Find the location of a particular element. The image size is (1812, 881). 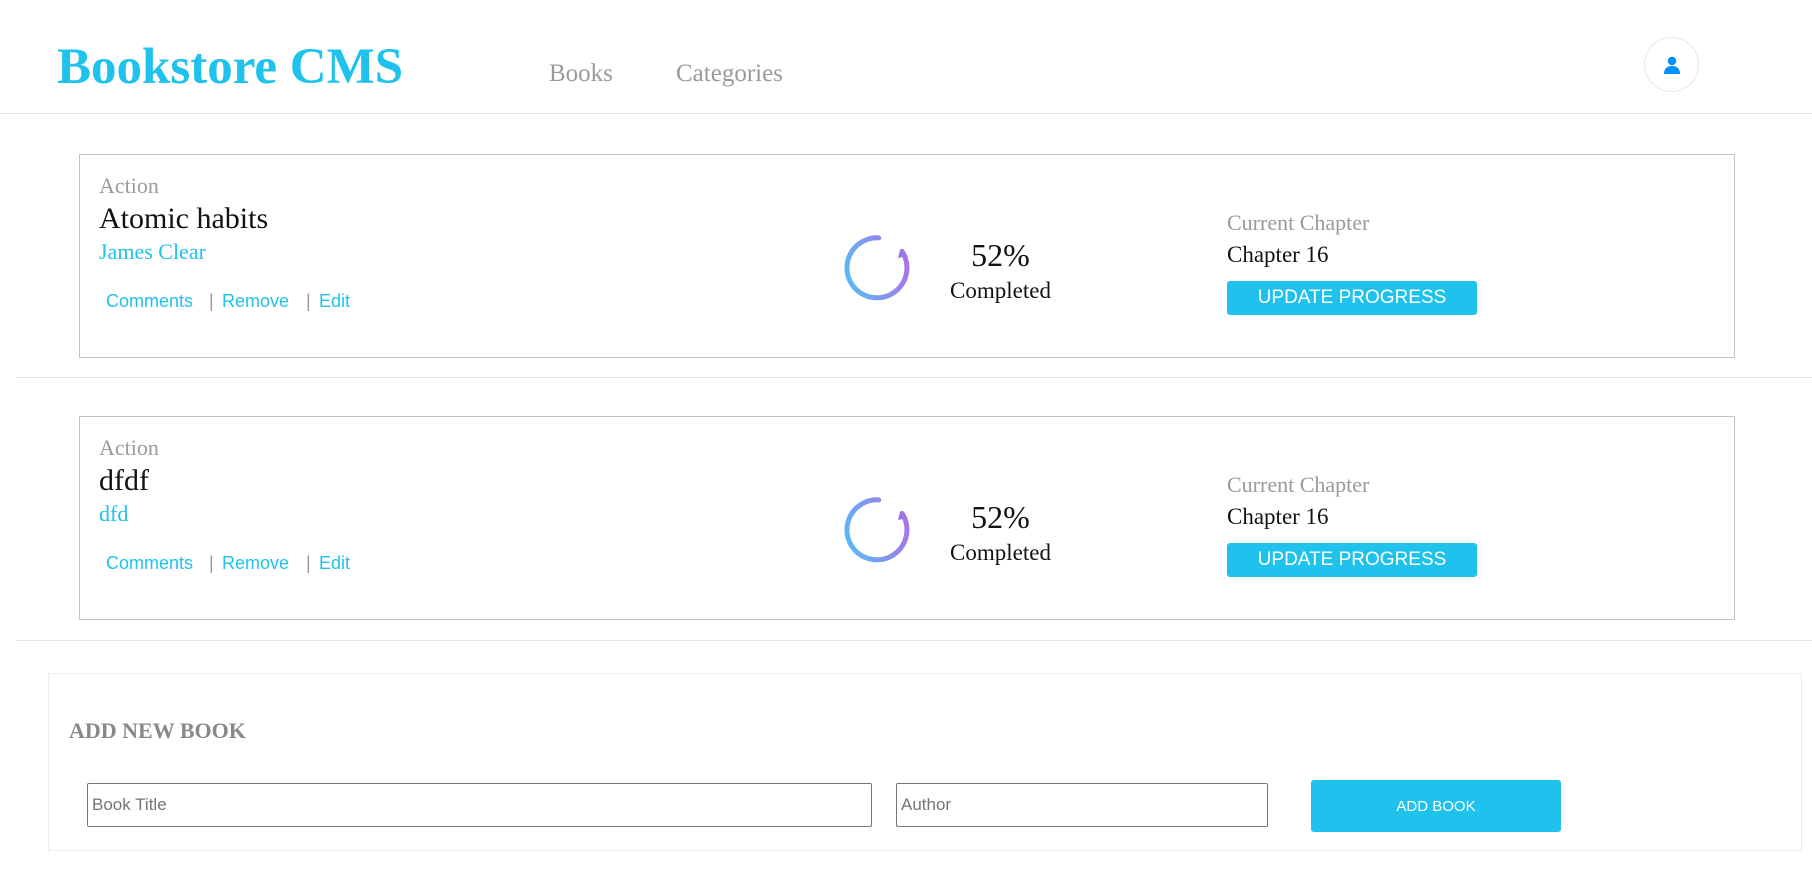

book-title-input is located at coordinates (479, 805).